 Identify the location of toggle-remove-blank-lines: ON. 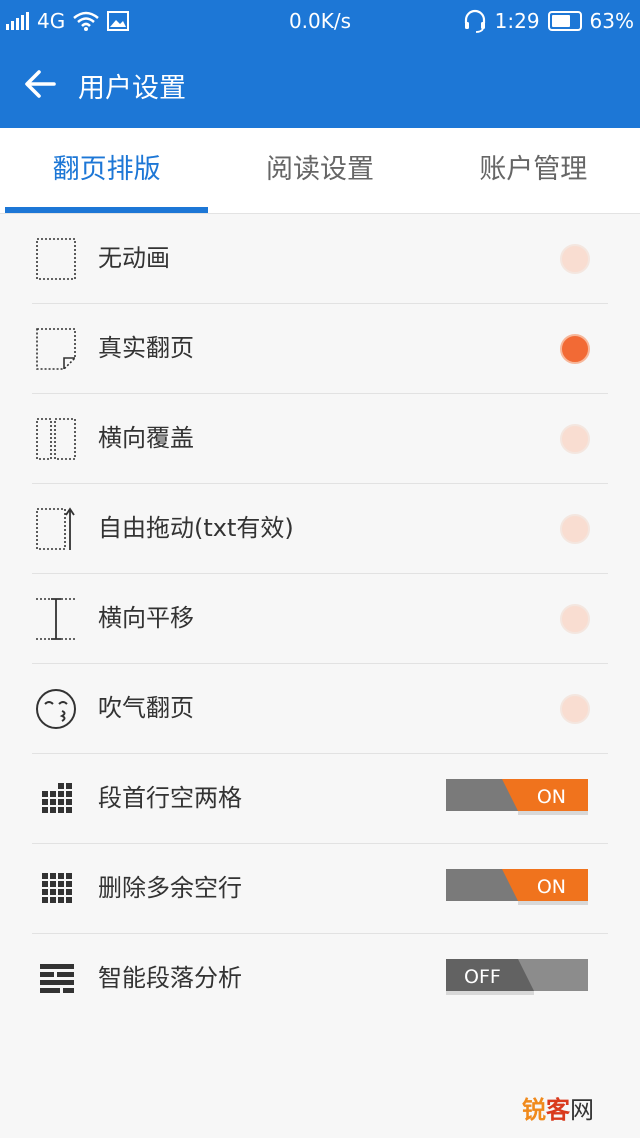
(517, 887).